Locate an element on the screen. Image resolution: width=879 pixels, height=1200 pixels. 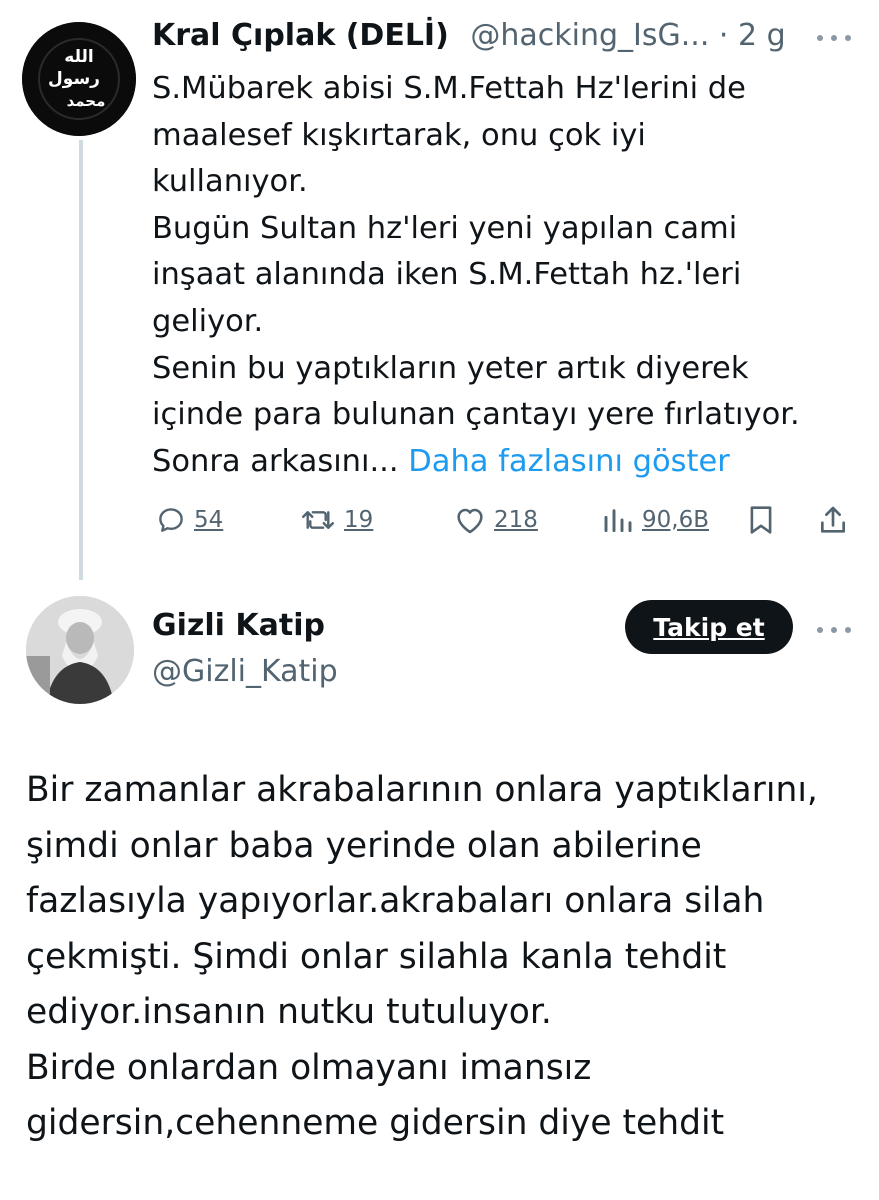
view-count: 90,6B is located at coordinates (675, 520).